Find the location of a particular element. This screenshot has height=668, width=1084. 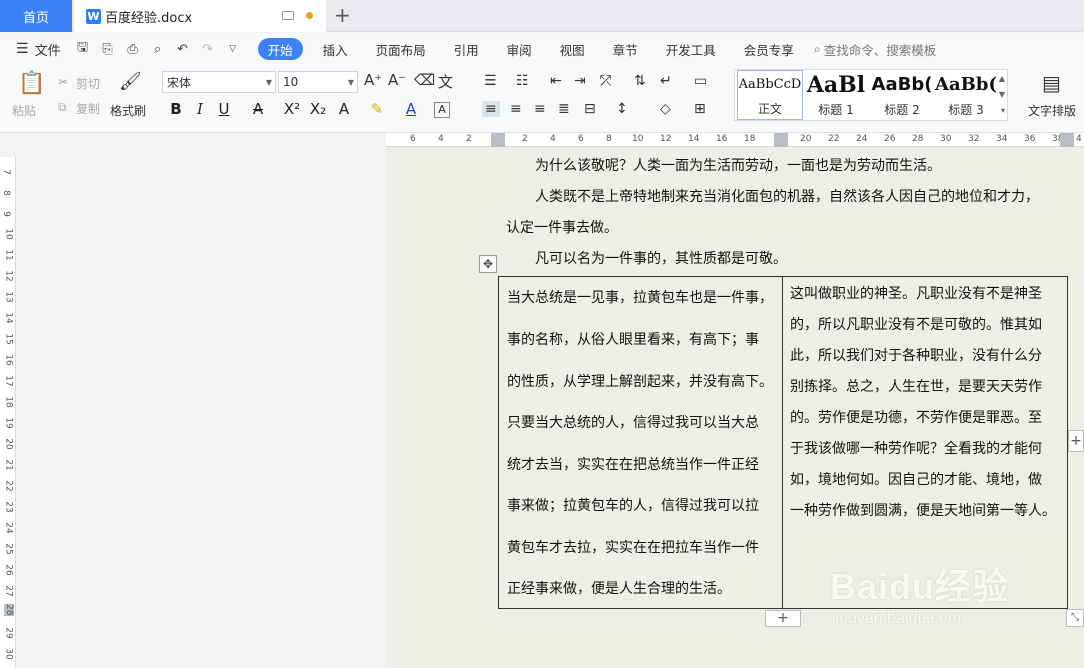

char-border-icon: A is located at coordinates (442, 110).